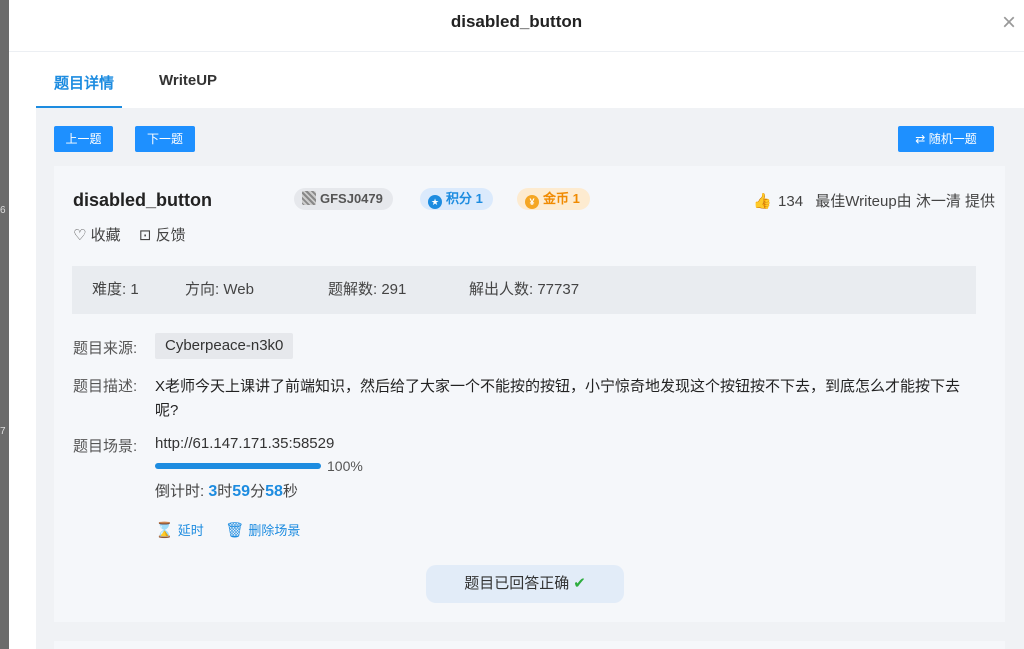  I want to click on scene-actions: ⌛ 延时 🗑 删除场景, so click(227, 529).